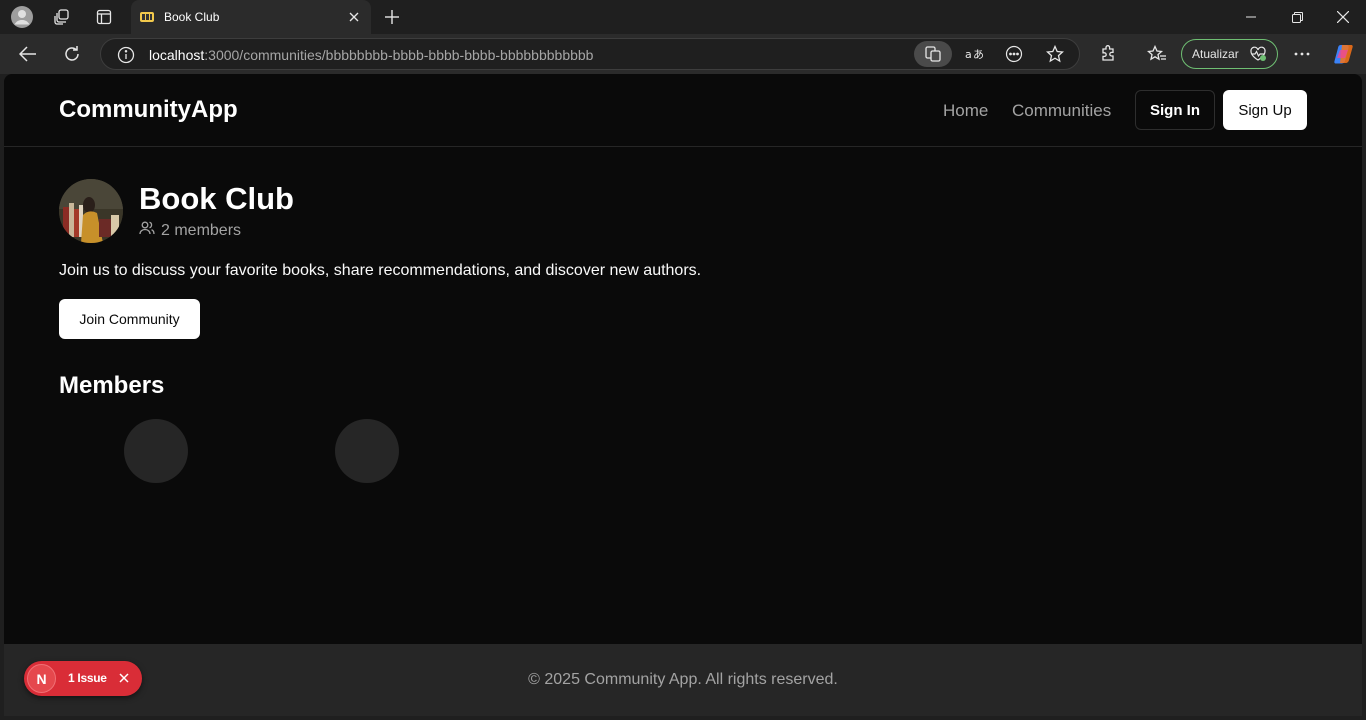 The height and width of the screenshot is (720, 1366). What do you see at coordinates (62, 17) in the screenshot?
I see `workspaces-icon` at bounding box center [62, 17].